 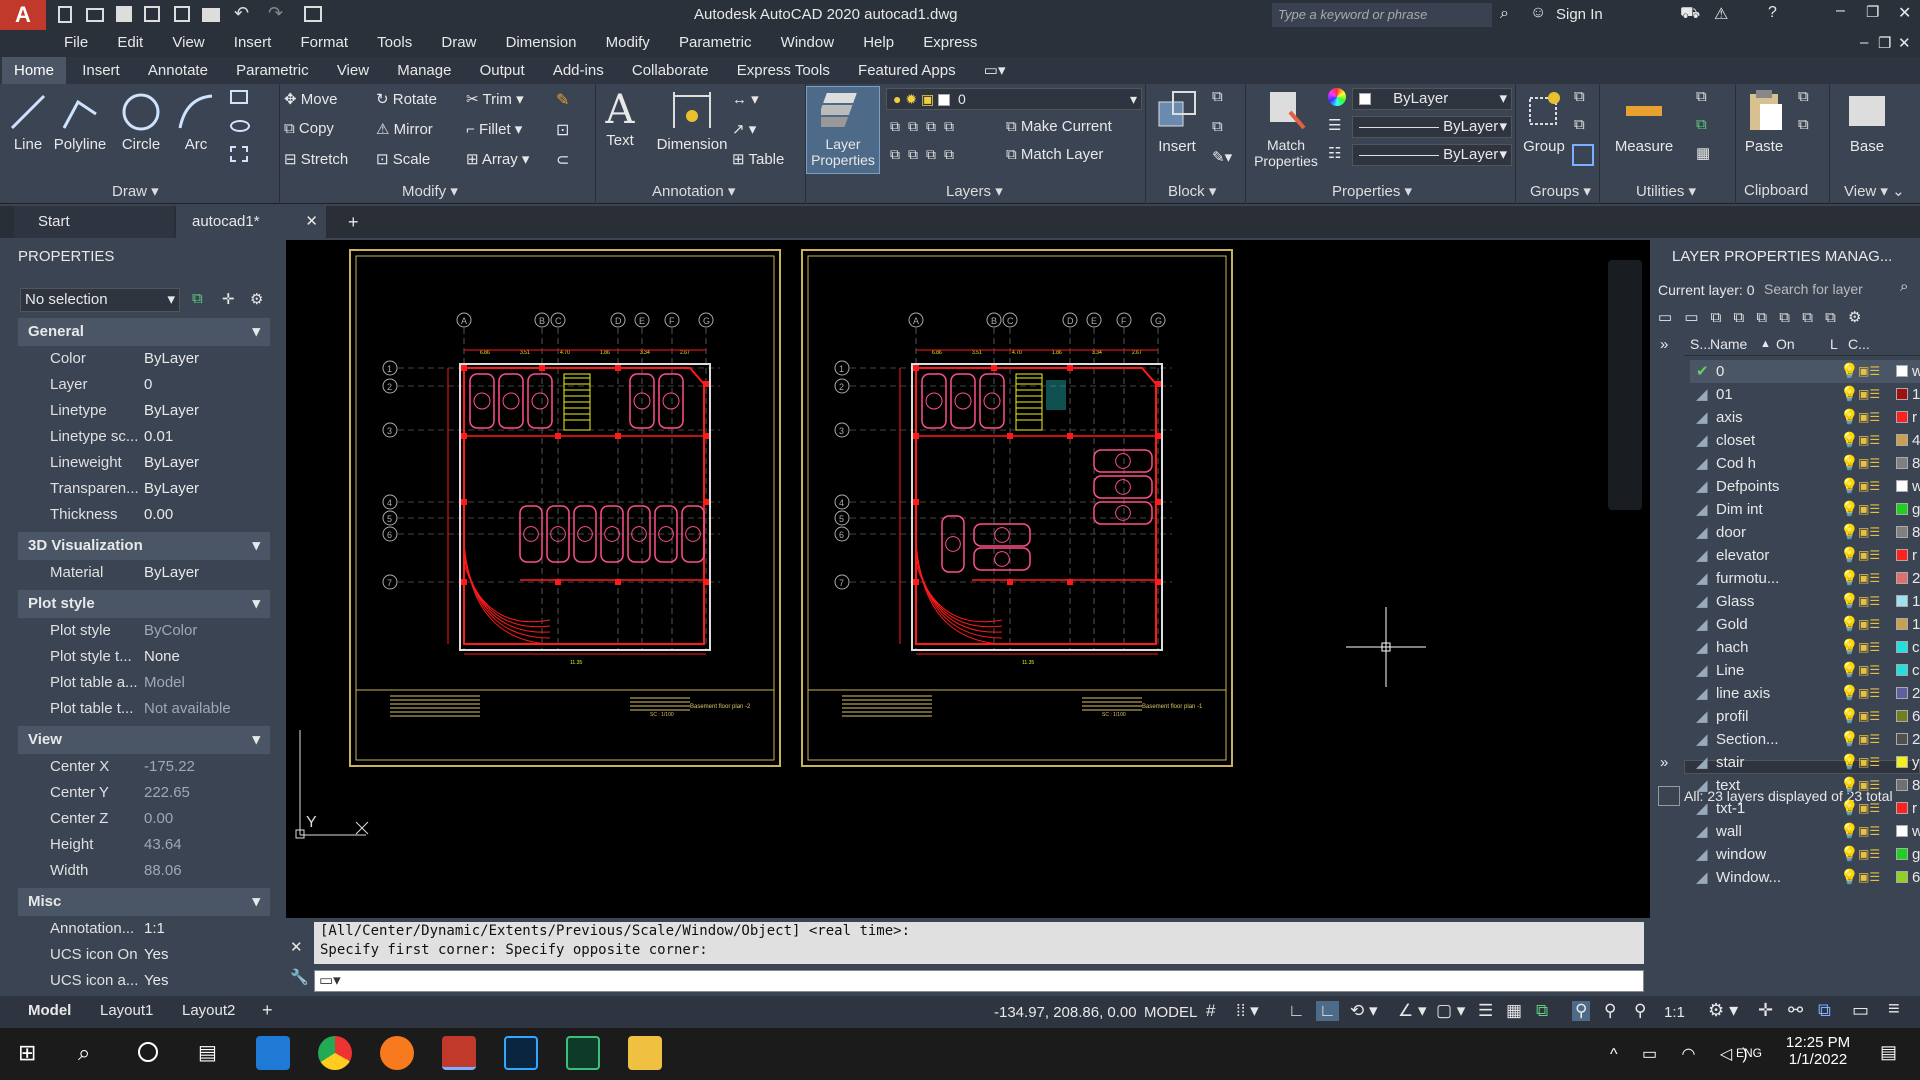 I want to click on tab-collaborate: Collaborate, so click(x=670, y=70).